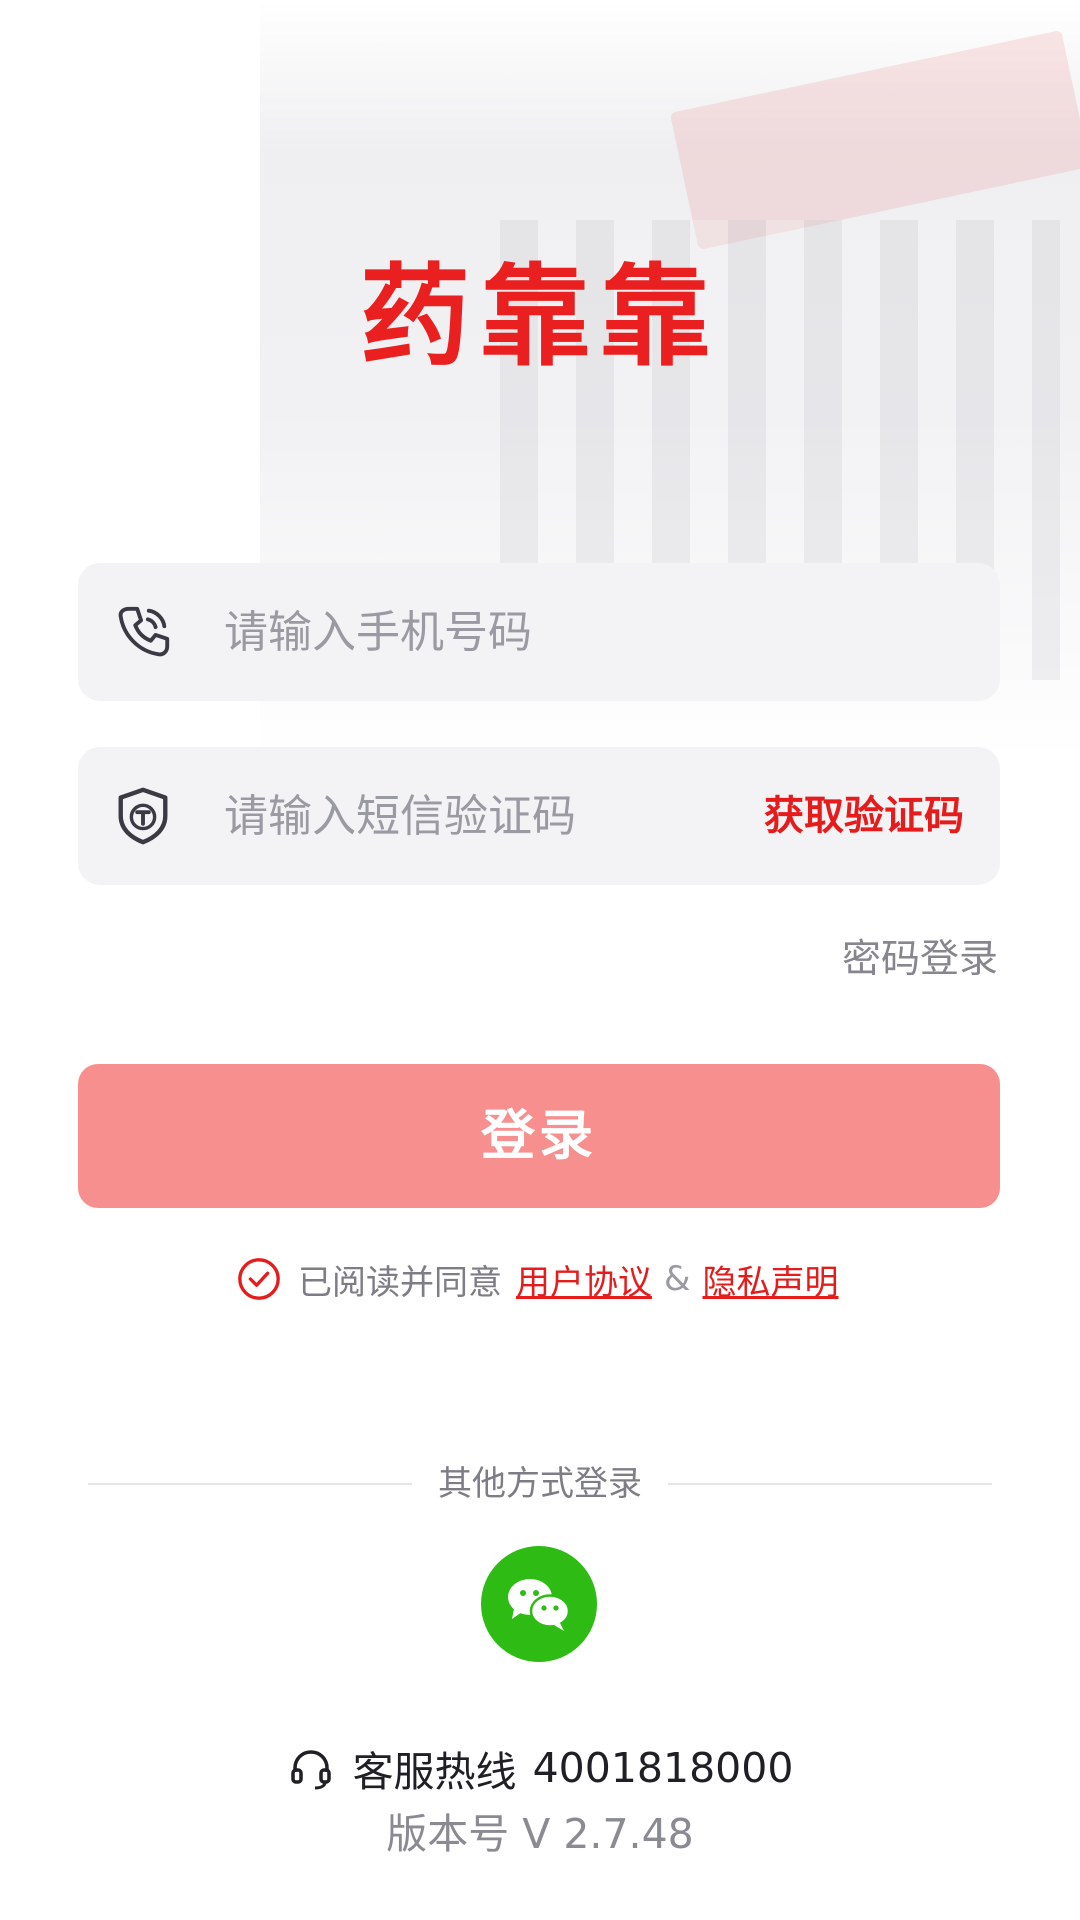 Image resolution: width=1080 pixels, height=1920 pixels. What do you see at coordinates (310, 1770) in the screenshot?
I see `headset-icon` at bounding box center [310, 1770].